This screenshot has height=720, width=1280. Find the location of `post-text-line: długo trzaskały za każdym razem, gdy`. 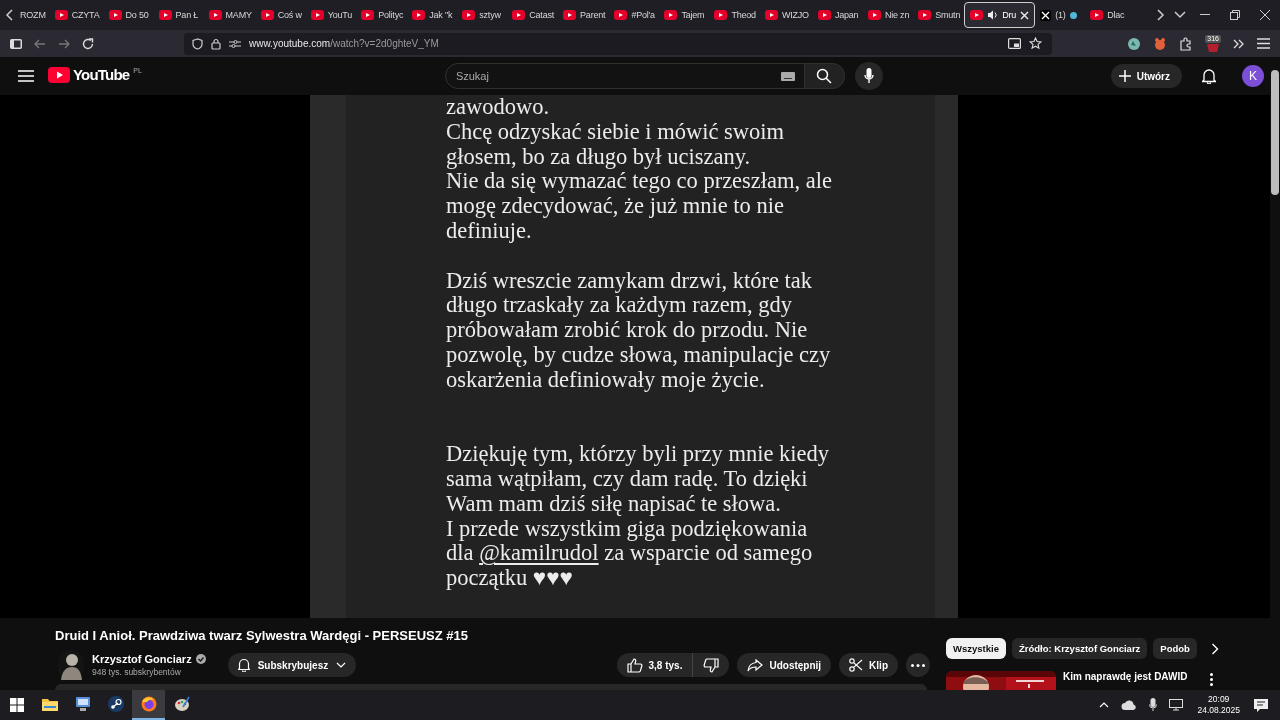

post-text-line: długo trzaskały za każdym razem, gdy is located at coordinates (620, 306).